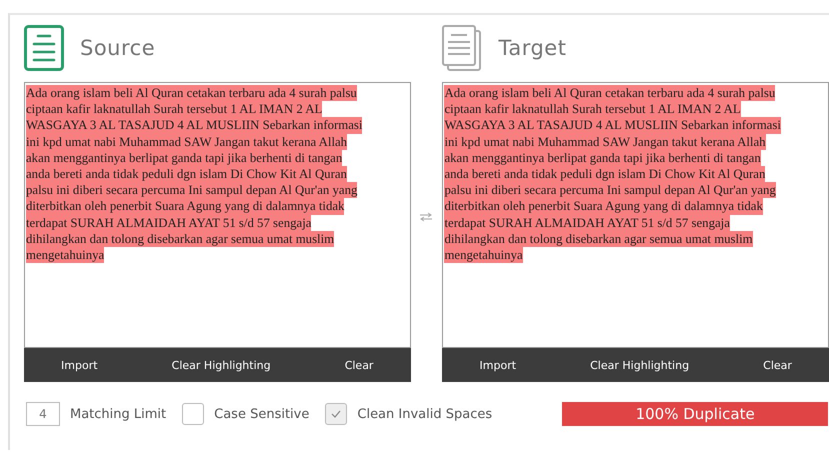 Image resolution: width=829 pixels, height=452 pixels. Describe the element at coordinates (118, 414) in the screenshot. I see `field-label: Matching Limit` at that location.